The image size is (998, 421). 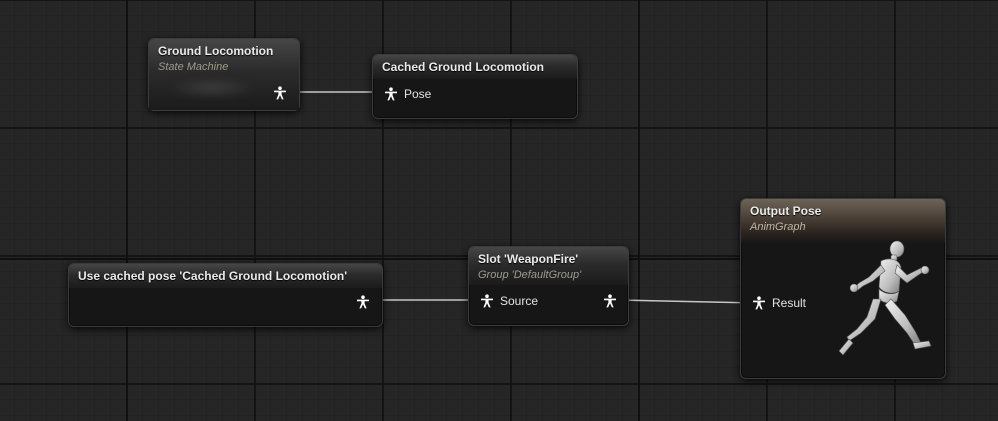 What do you see at coordinates (475, 86) in the screenshot?
I see `node-cached-ground-locomotion: Cached Ground Locomotion Pose` at bounding box center [475, 86].